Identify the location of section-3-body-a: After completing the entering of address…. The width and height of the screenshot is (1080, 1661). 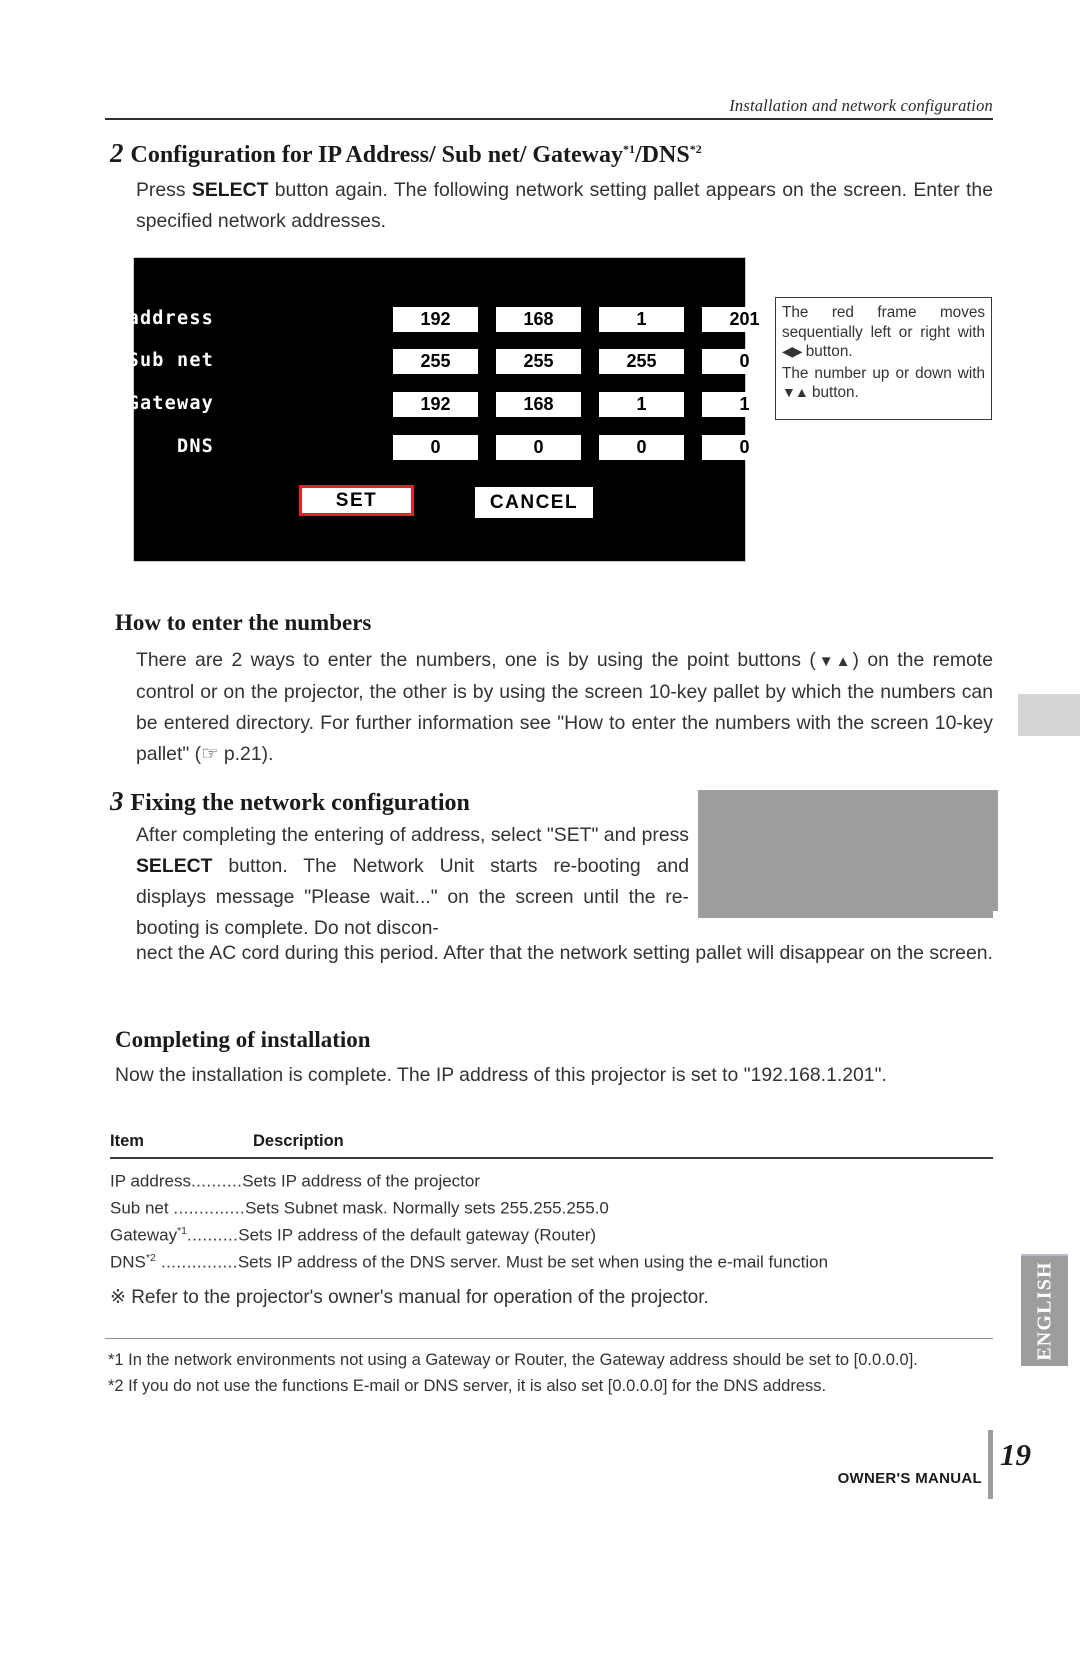
(412, 835).